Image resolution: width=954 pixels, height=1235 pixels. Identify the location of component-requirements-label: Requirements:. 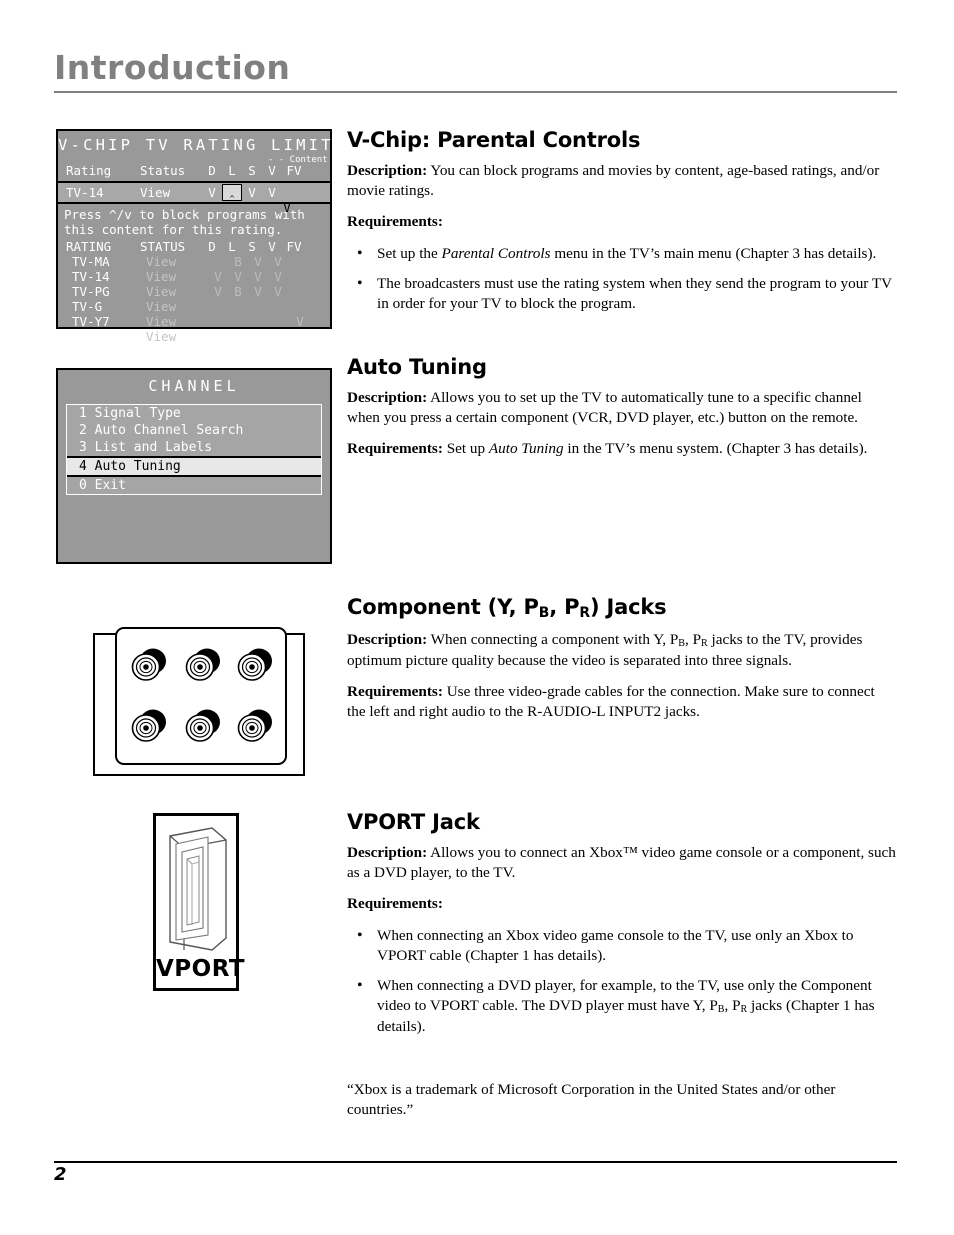
(395, 691).